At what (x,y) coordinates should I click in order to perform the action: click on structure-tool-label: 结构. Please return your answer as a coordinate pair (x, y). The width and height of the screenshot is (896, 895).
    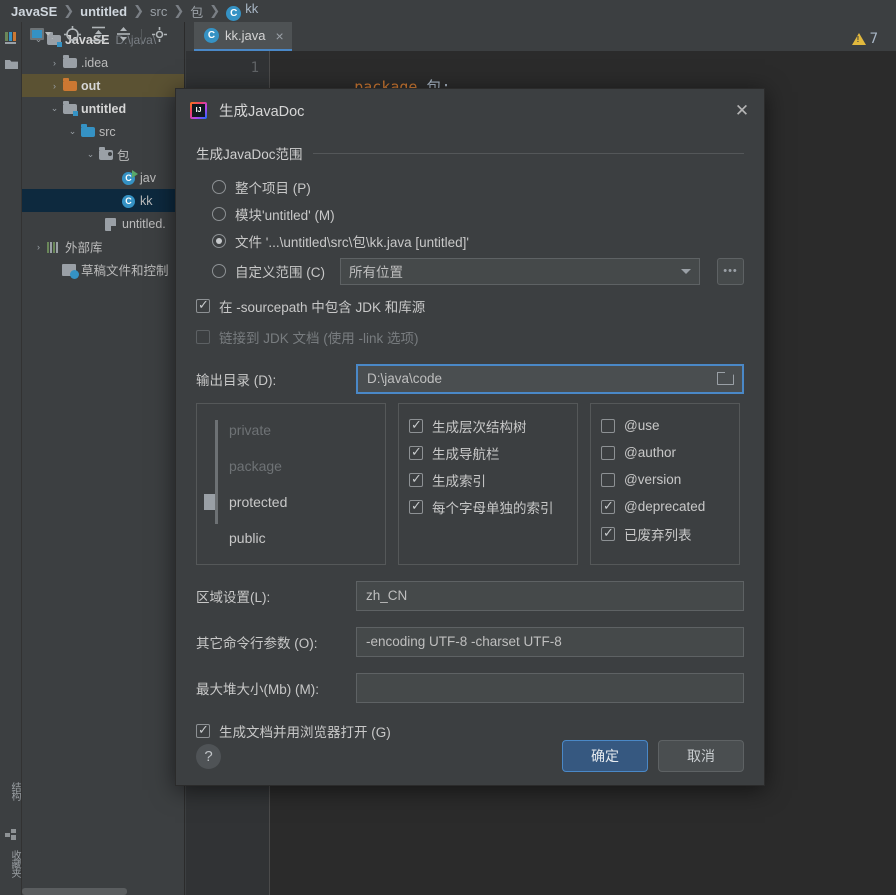
    Looking at the image, I should click on (11, 791).